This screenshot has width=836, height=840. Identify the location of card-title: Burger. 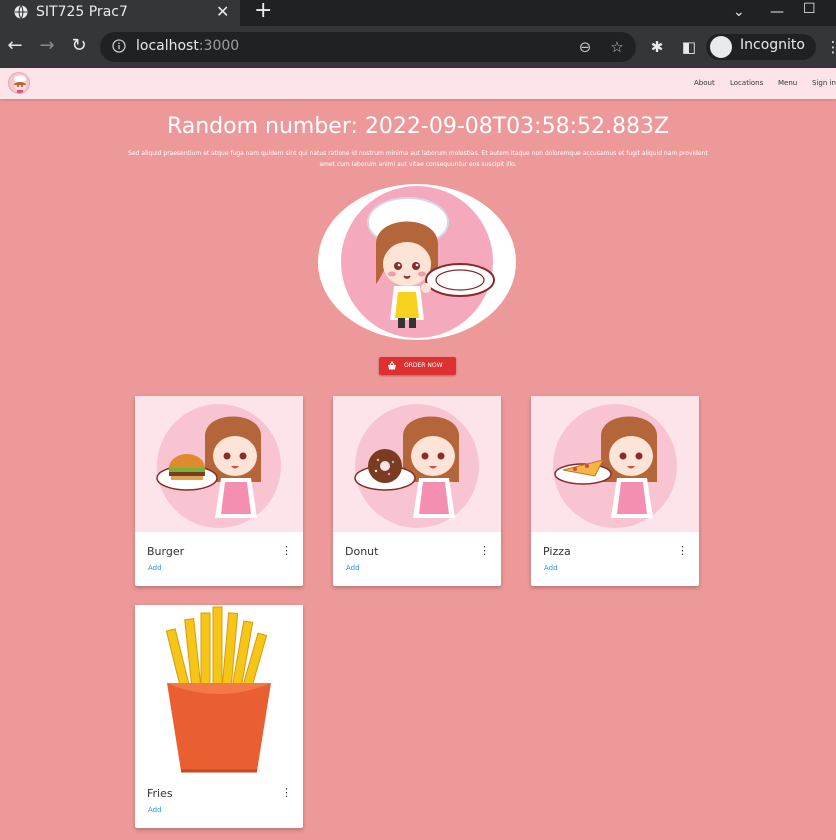
(166, 551).